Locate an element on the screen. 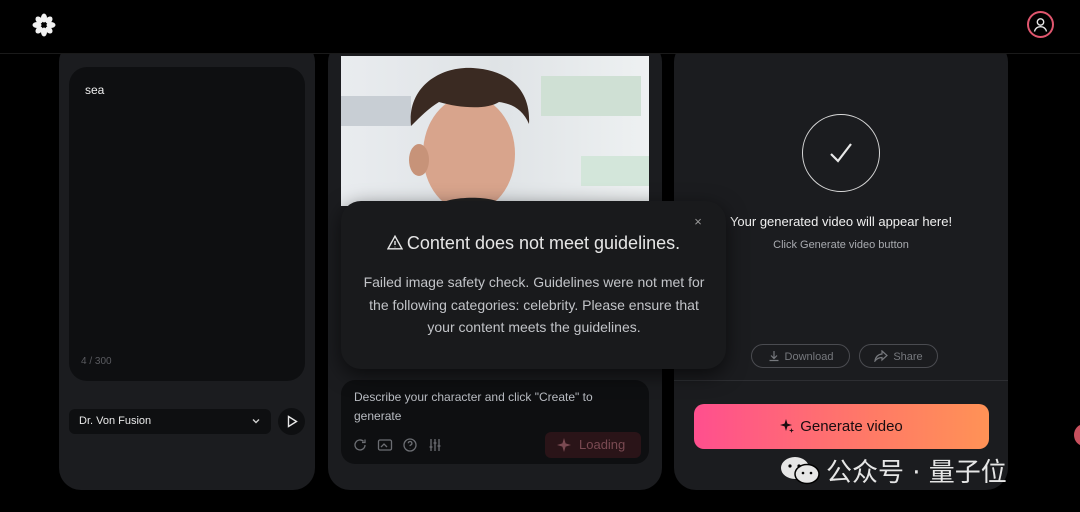 The width and height of the screenshot is (1080, 512). user-profile-icon is located at coordinates (1040, 24).